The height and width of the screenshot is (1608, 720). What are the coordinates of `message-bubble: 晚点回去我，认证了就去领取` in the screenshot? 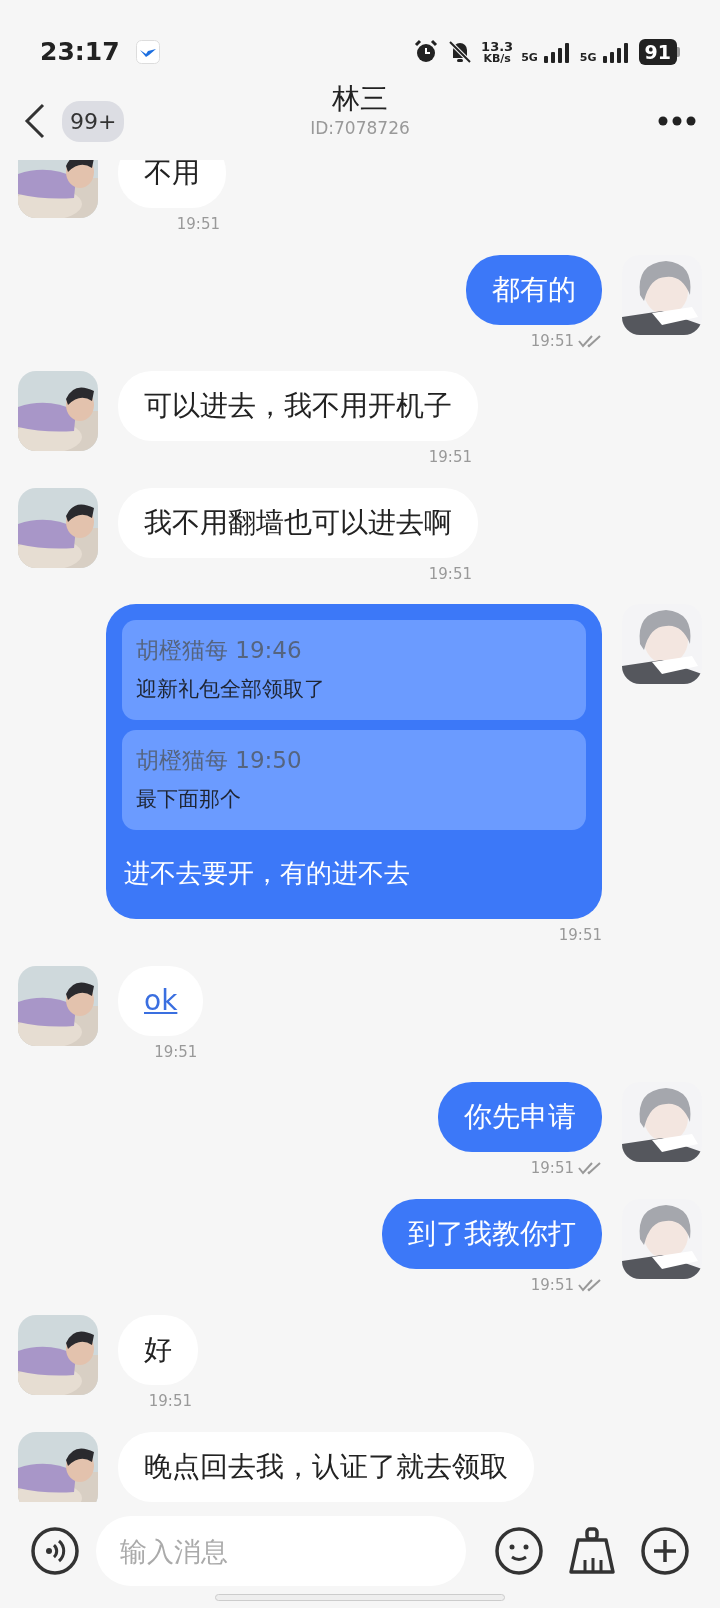 It's located at (326, 1466).